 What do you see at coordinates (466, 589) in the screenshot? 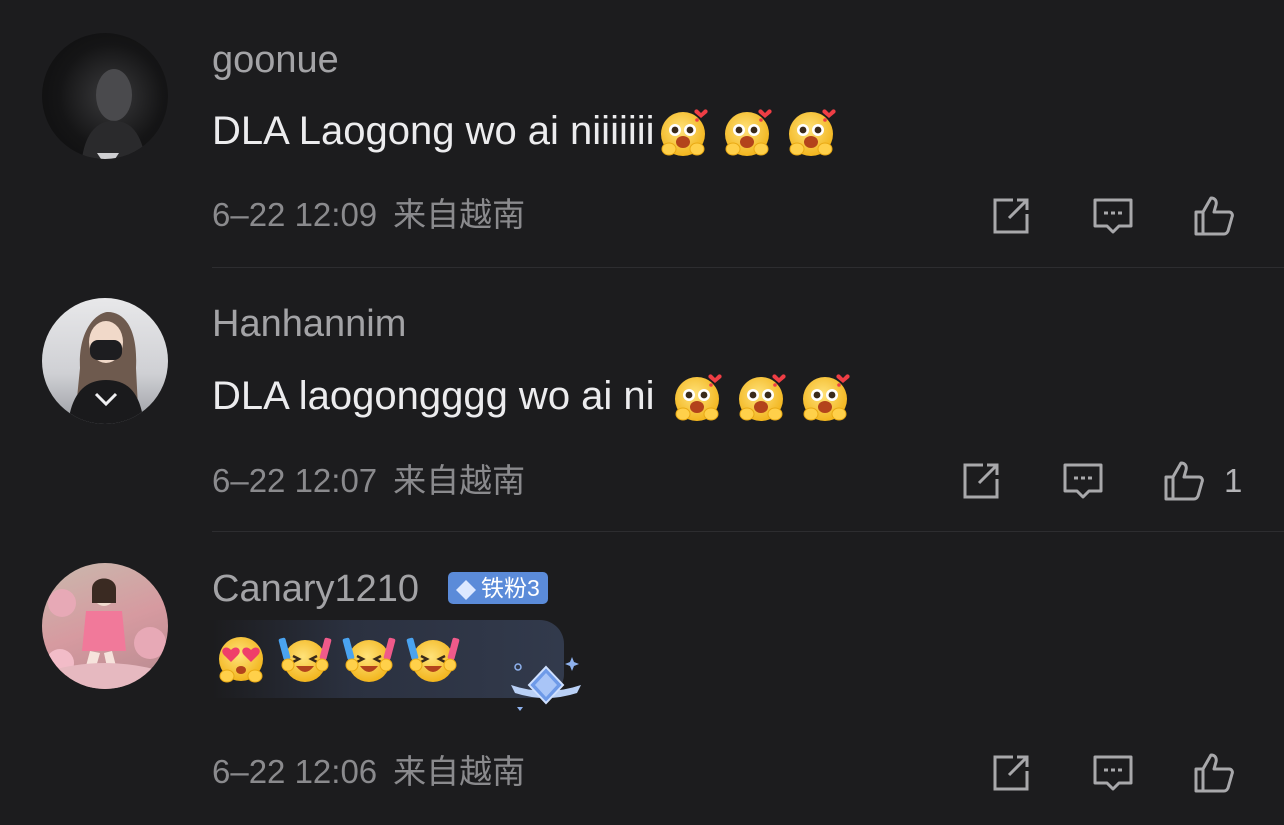
I see `diamond-icon` at bounding box center [466, 589].